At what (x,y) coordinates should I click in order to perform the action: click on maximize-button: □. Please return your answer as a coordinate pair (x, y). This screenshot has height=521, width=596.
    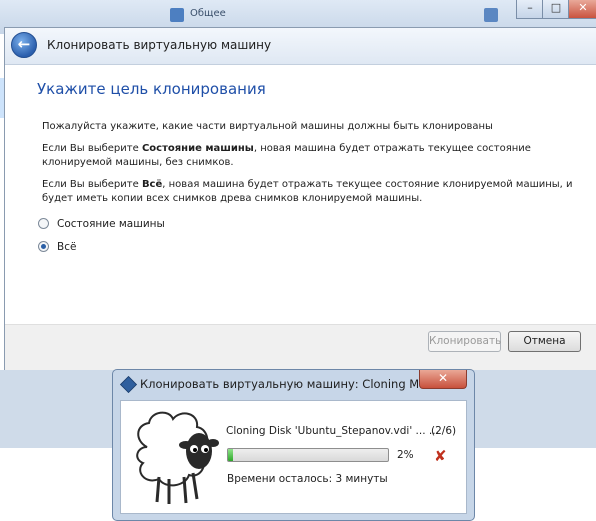
    Looking at the image, I should click on (556, 9).